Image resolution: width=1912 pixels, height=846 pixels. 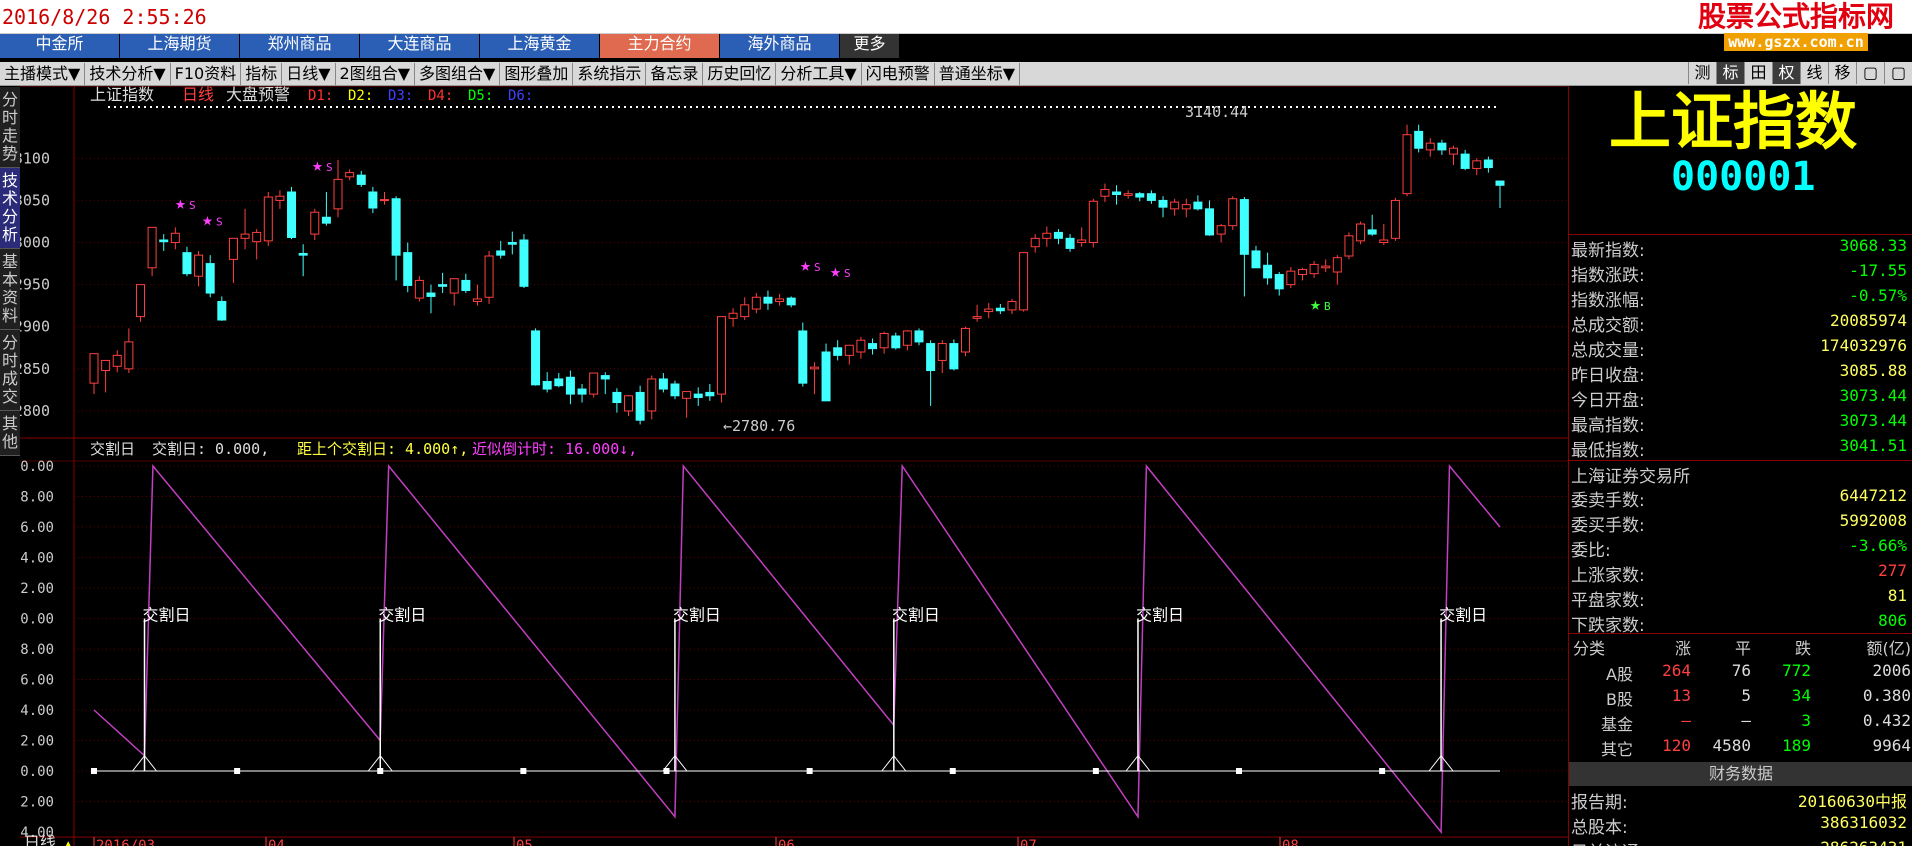 I want to click on s-signal-label: S, so click(x=329, y=167).